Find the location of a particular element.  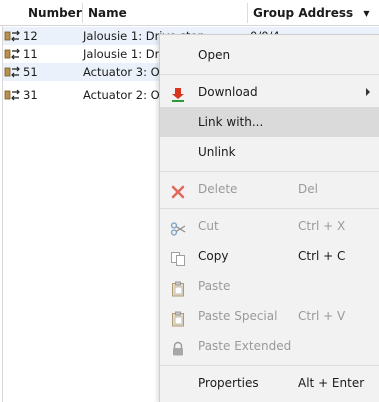

menu-item-copy: Copy Ctrl + C is located at coordinates (269, 256).